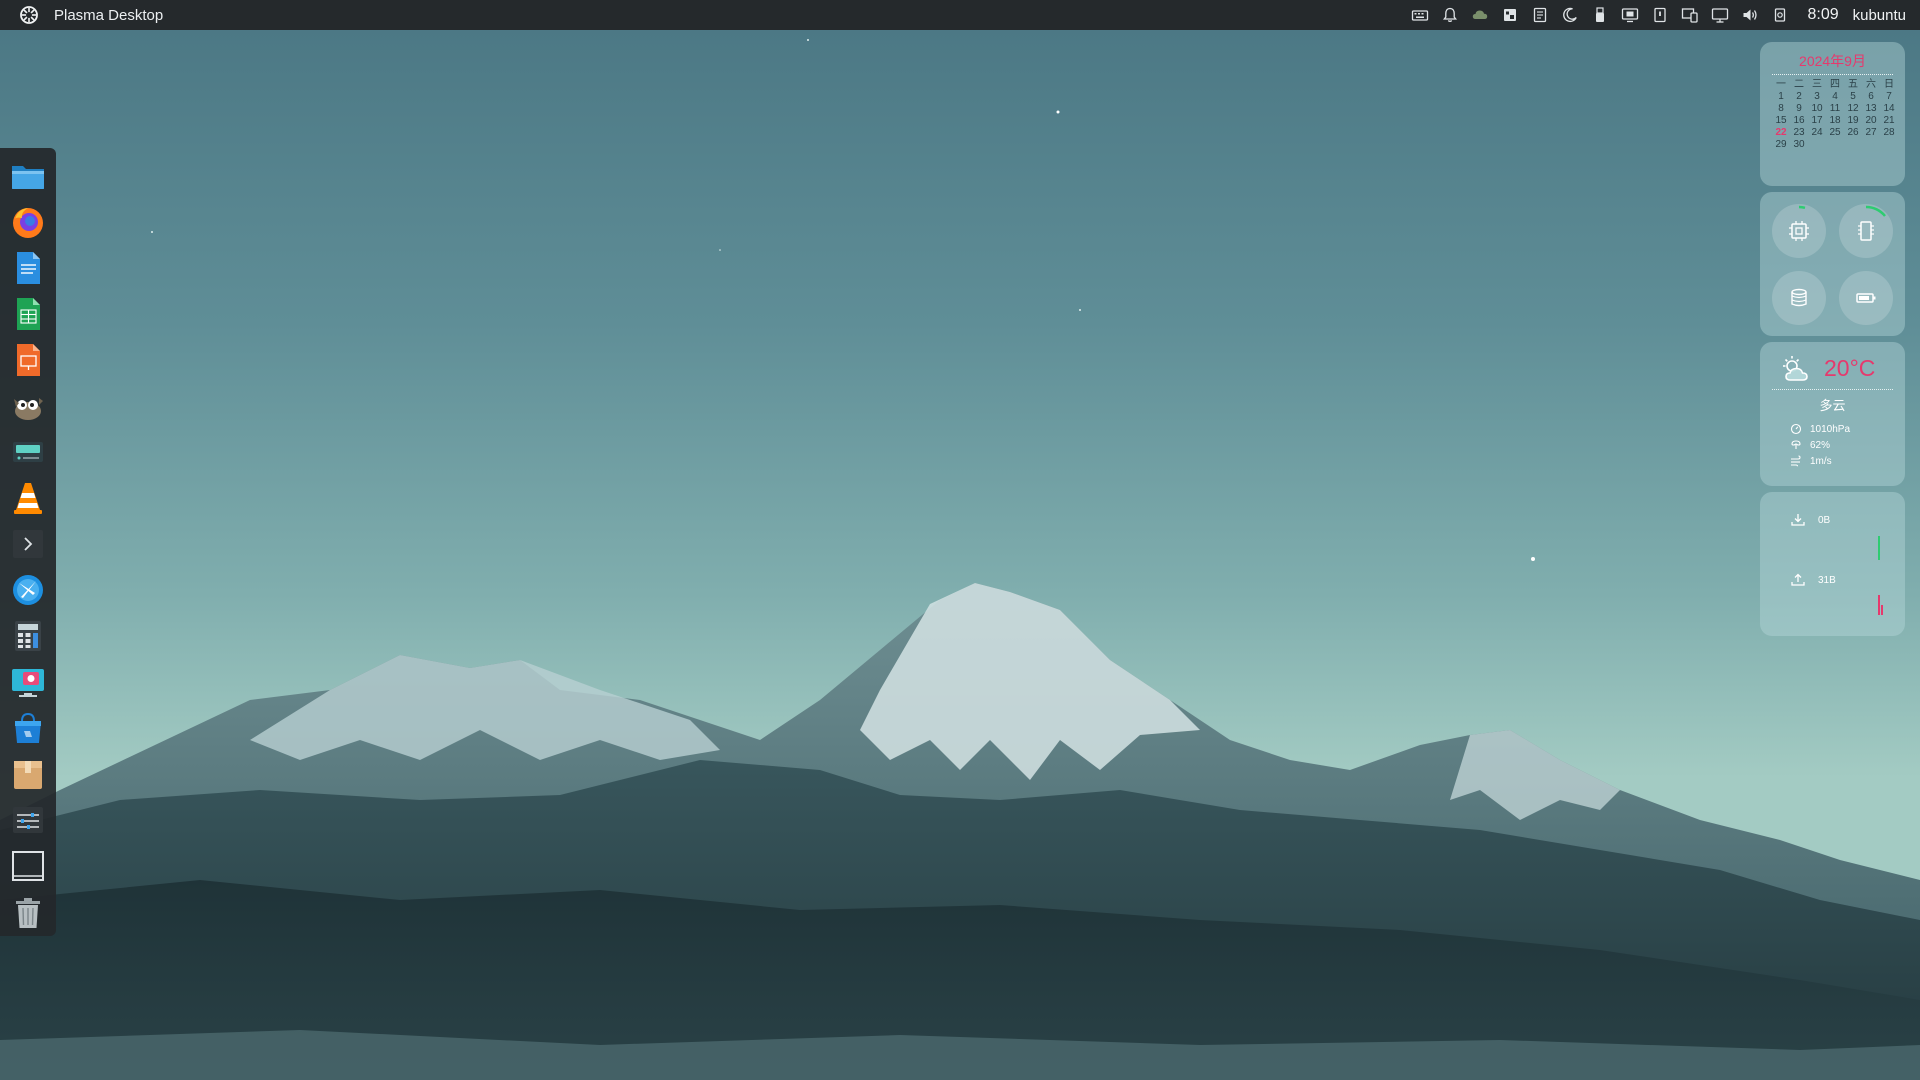 The height and width of the screenshot is (1080, 1920). What do you see at coordinates (1480, 15) in the screenshot?
I see `tray-cloud-sync` at bounding box center [1480, 15].